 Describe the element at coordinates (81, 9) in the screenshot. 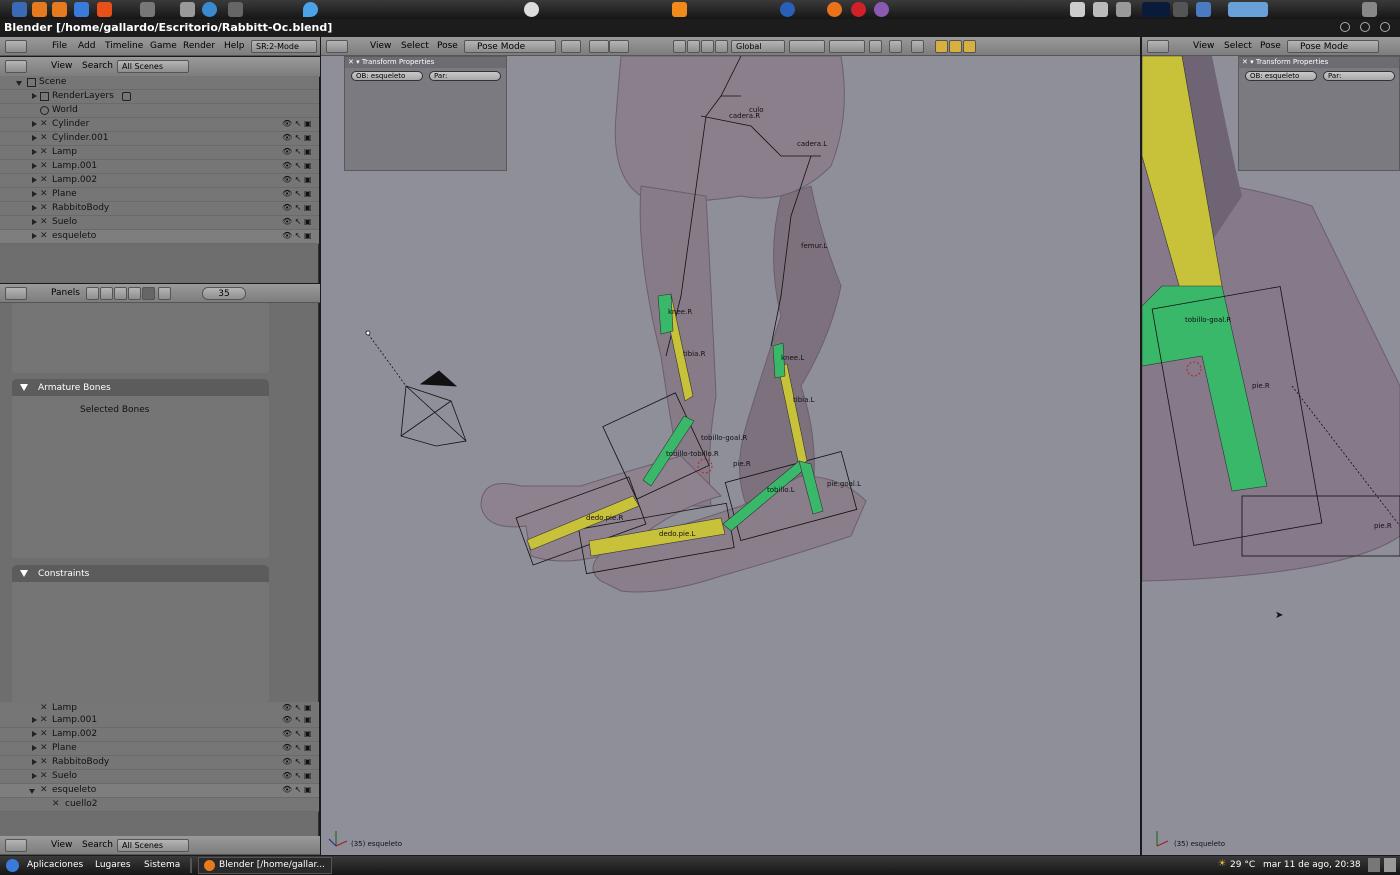

I see `wave-app-icon` at that location.